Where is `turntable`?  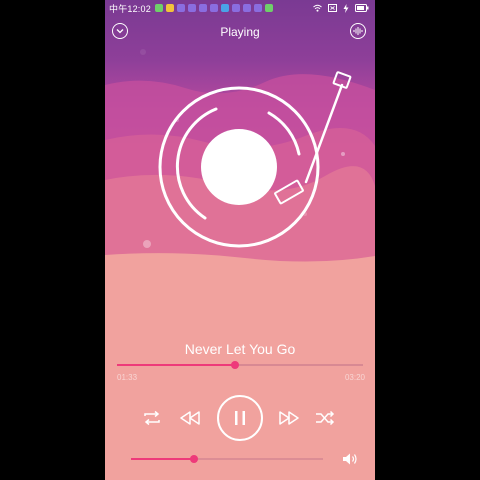 turntable is located at coordinates (255, 159).